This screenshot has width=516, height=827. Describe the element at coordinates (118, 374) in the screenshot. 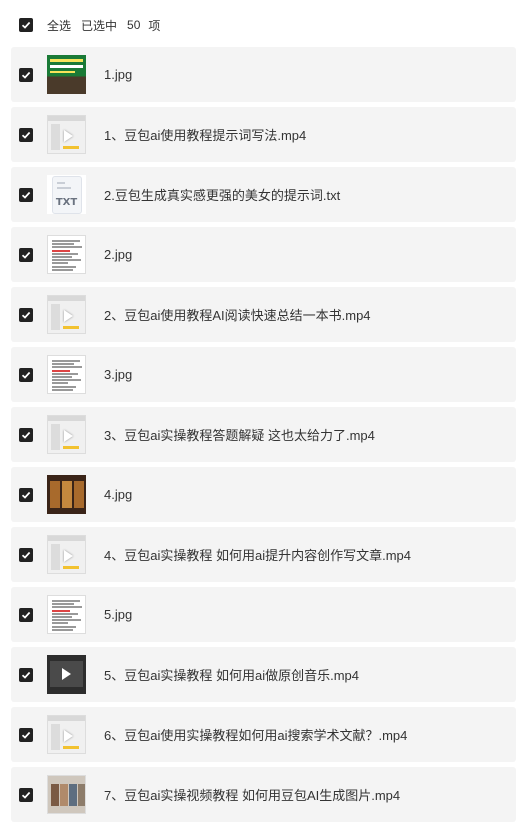

I see `file-name: 3.jpg` at that location.